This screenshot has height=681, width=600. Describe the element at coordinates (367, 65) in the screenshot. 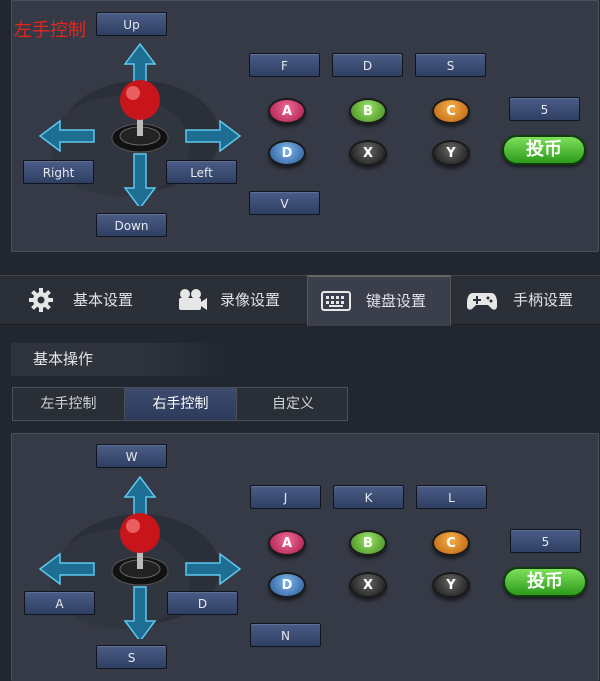

I see `key-field-d: D` at that location.